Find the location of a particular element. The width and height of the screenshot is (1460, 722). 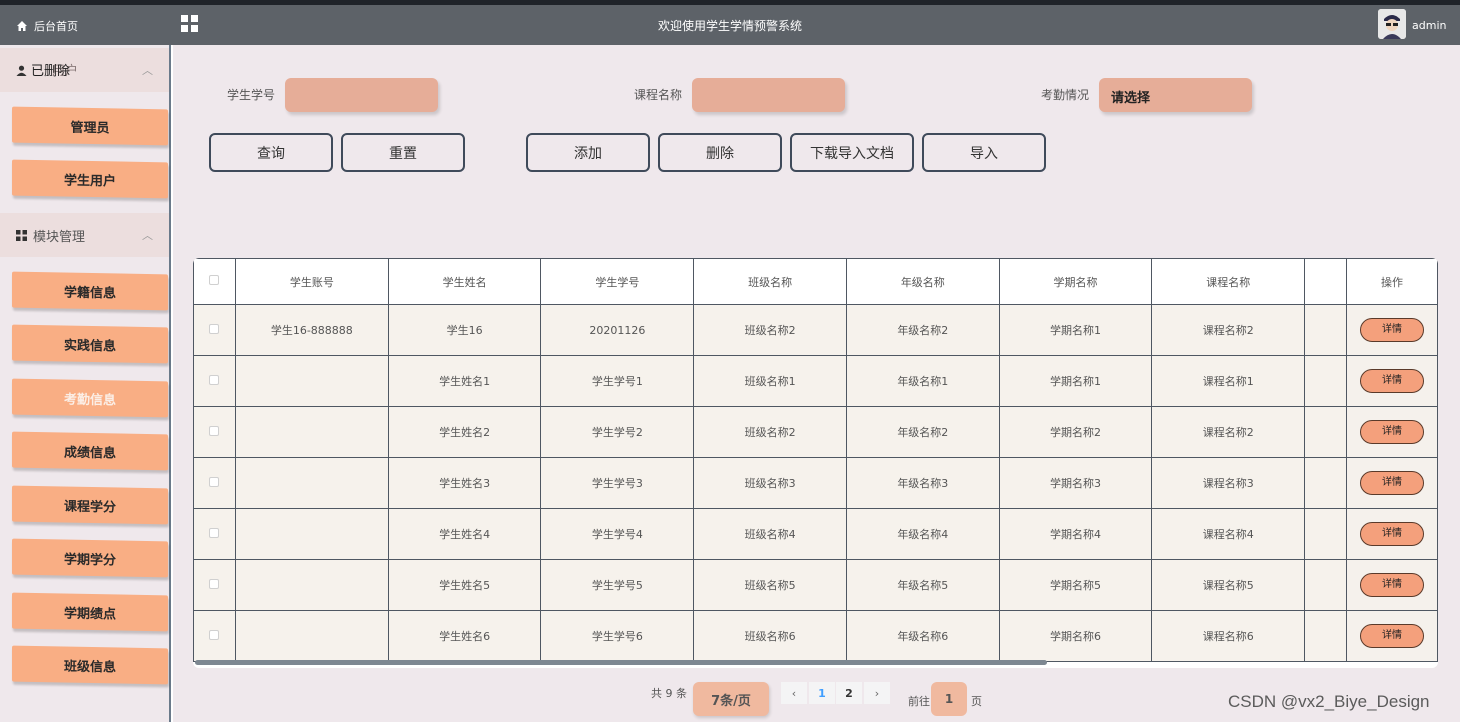

next-page-button: › is located at coordinates (877, 693).